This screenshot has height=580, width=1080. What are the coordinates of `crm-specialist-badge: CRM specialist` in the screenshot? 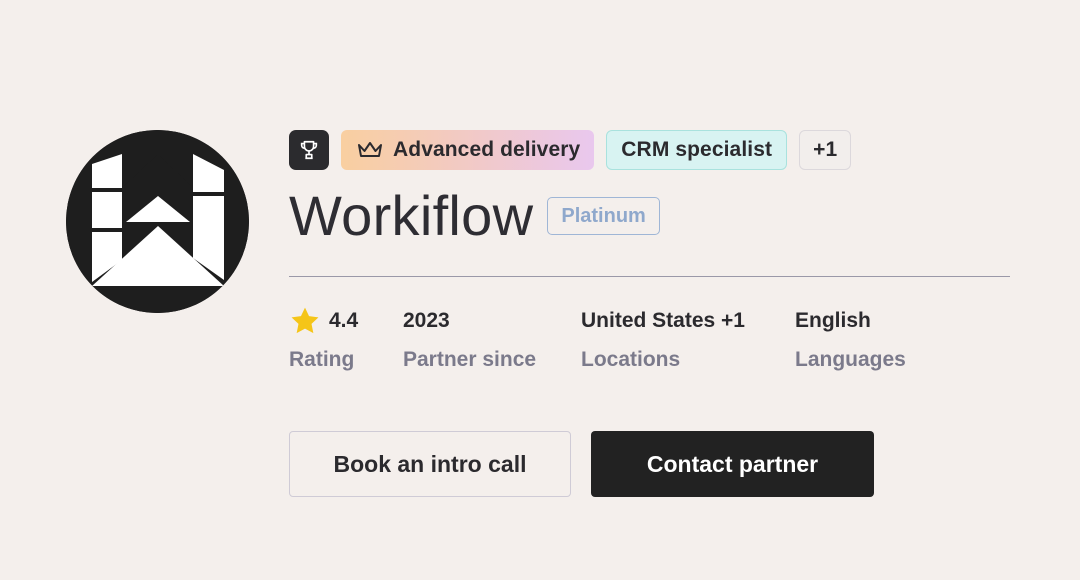 It's located at (697, 150).